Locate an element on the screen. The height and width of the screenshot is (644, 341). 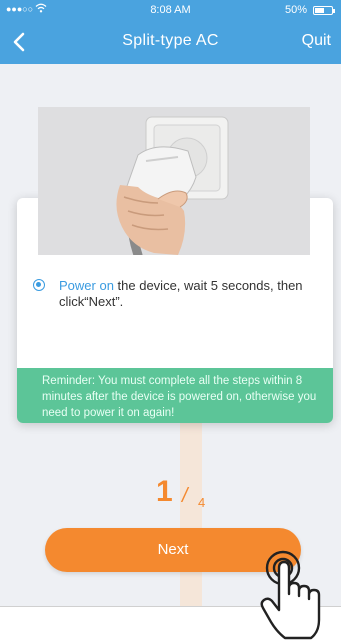
step-current: 1 is located at coordinates (164, 491).